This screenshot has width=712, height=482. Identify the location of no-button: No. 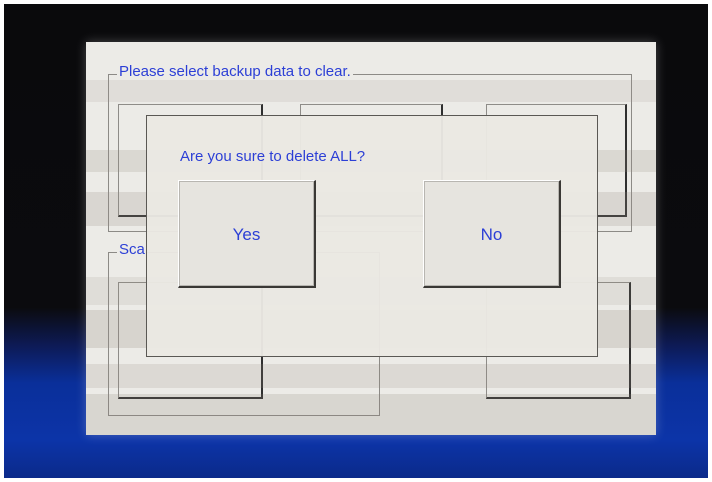
(492, 234).